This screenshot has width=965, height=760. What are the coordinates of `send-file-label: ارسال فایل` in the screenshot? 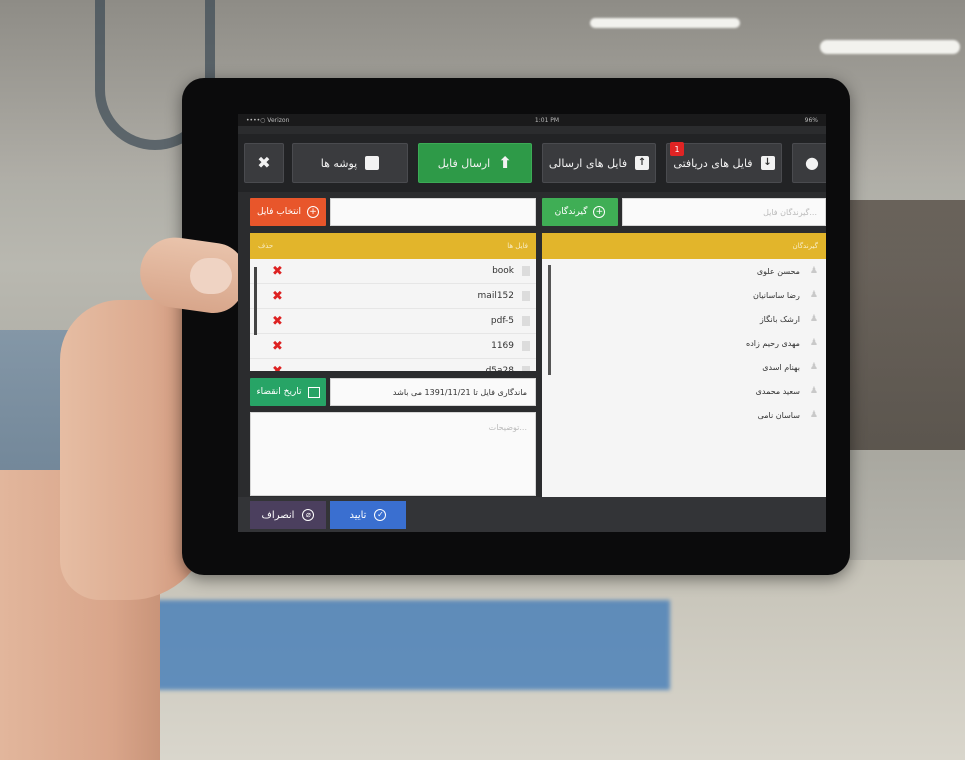 It's located at (464, 163).